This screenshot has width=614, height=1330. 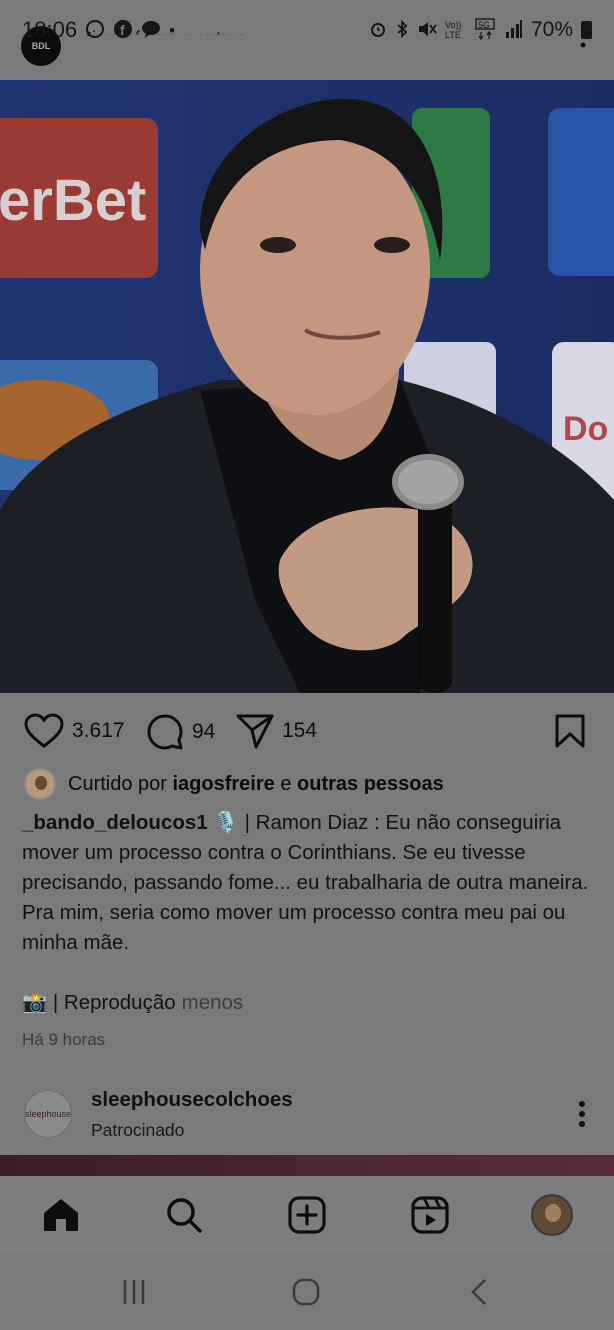 I want to click on liked-by-text: Curtido por iagosfreire e outras pessoas, so click(x=256, y=784).